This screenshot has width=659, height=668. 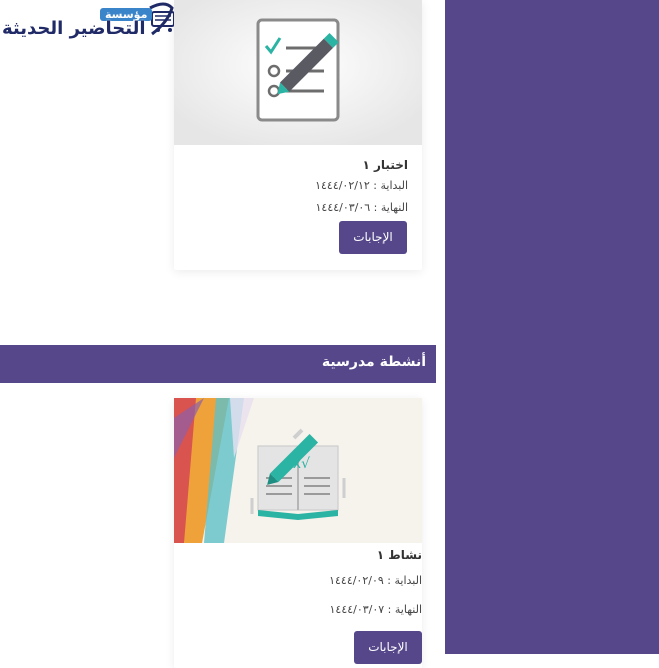 What do you see at coordinates (74, 28) in the screenshot?
I see `logo-name: التحاضير الحديثة` at bounding box center [74, 28].